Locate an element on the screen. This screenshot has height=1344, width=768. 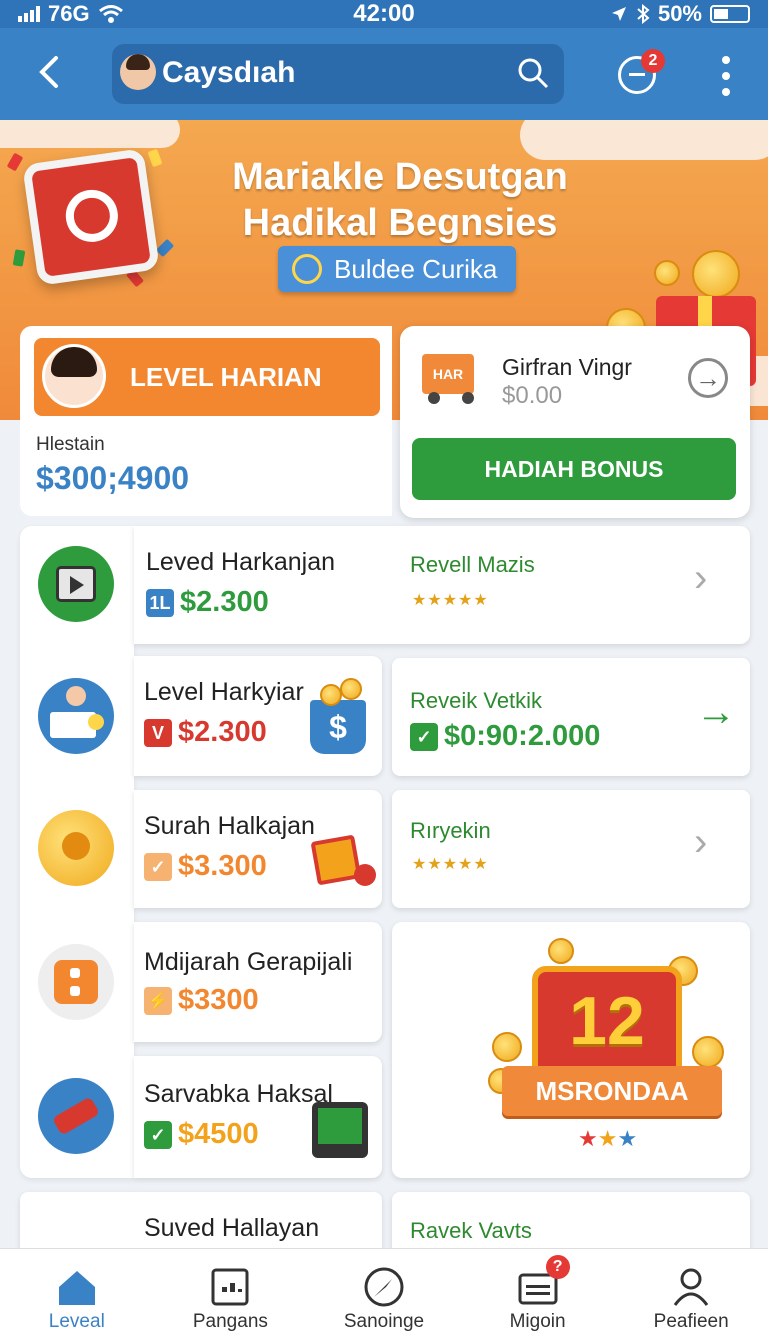
nav-profile: Peafieen is located at coordinates (691, 1296).